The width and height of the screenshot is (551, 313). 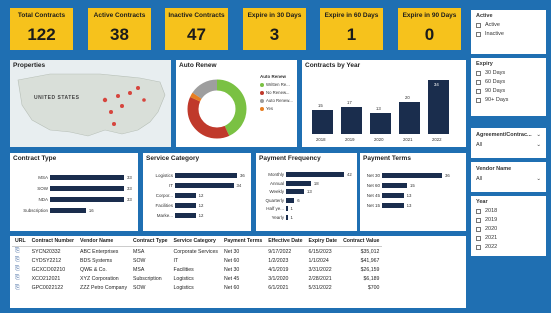 What do you see at coordinates (508, 87) in the screenshot?
I see `expiry-slicer: Expiry 30 Days 60 Days 90 Days 90+ Days` at bounding box center [508, 87].